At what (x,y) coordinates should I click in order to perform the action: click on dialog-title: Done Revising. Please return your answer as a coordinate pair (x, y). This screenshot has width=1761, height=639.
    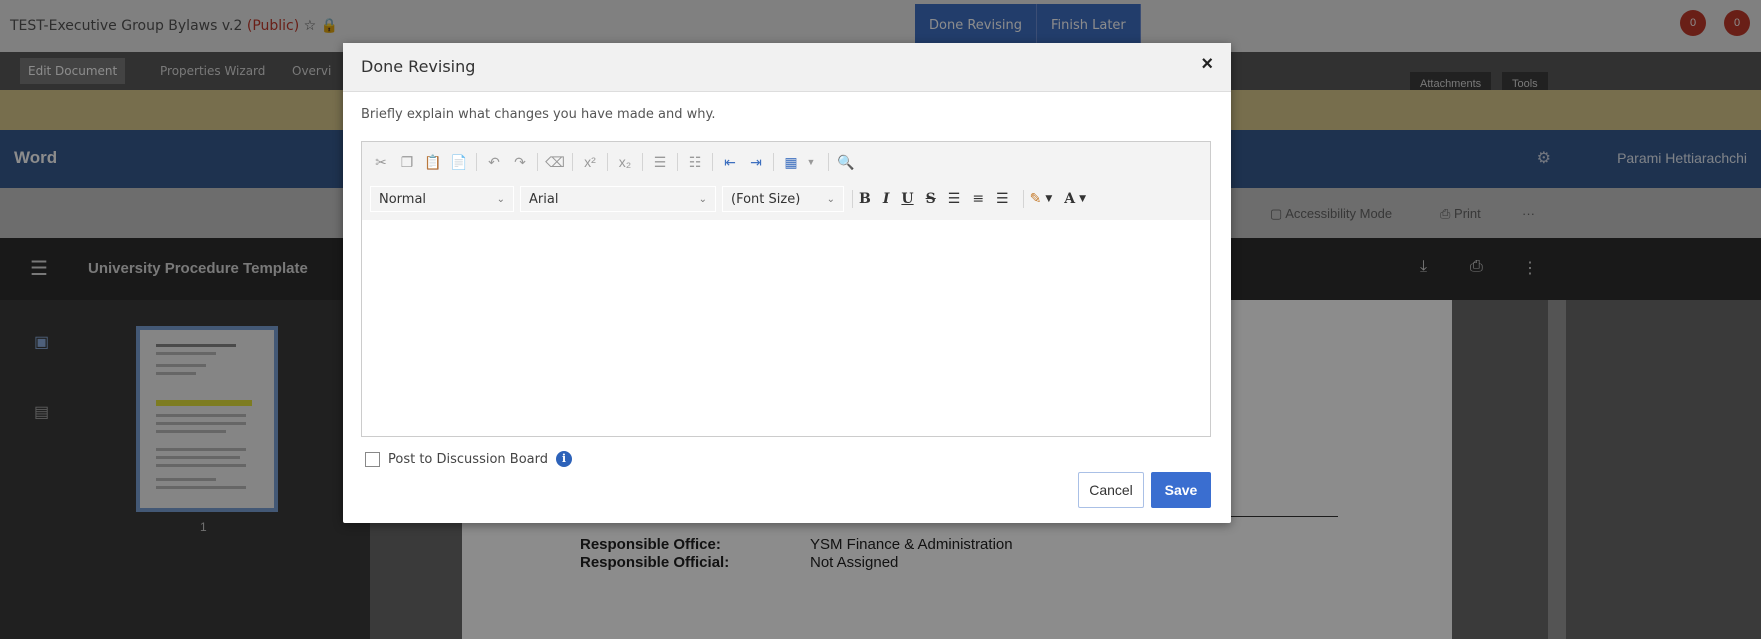
    Looking at the image, I should click on (418, 66).